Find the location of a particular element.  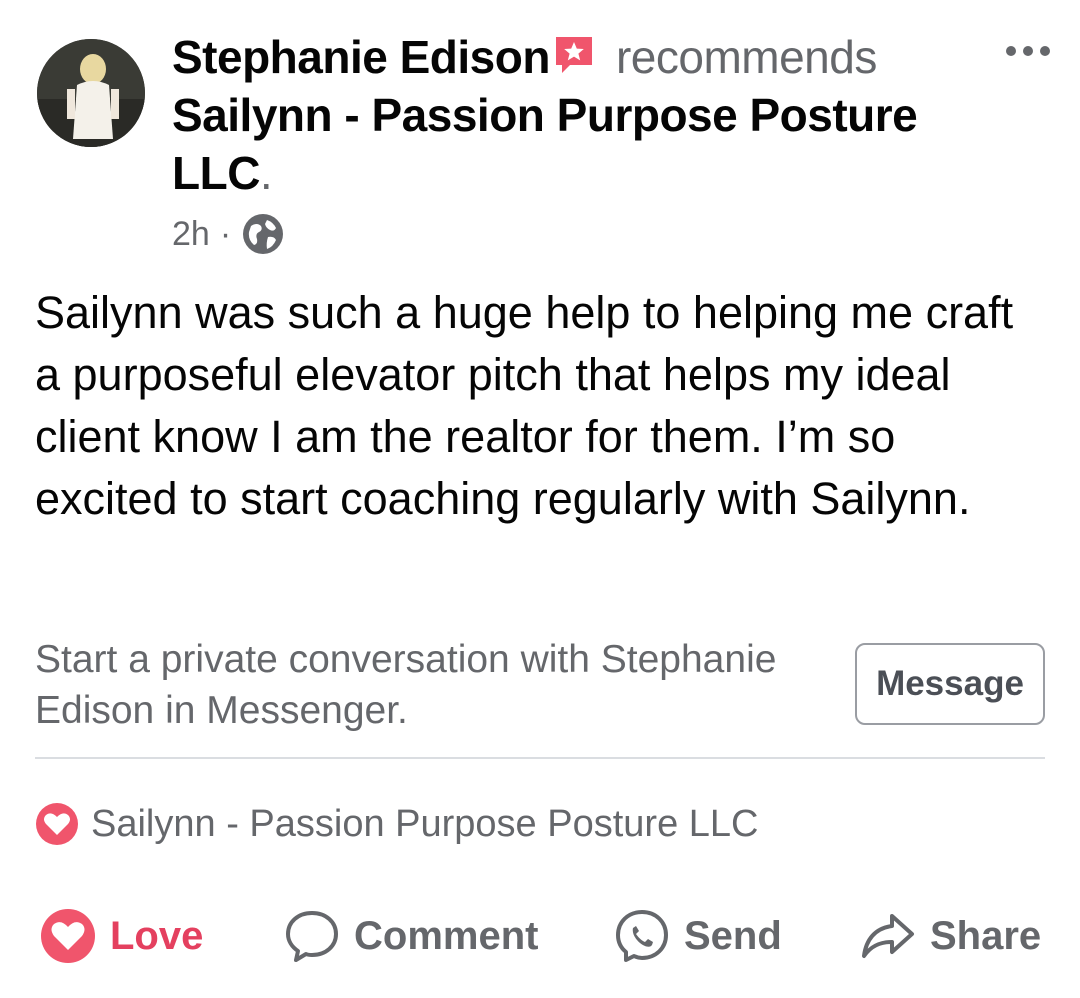

avatar-photo is located at coordinates (91, 93).